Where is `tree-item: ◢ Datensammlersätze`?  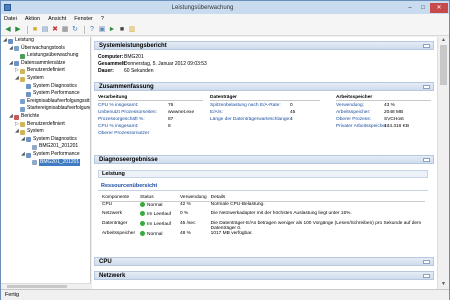
tree-item: ◢ Datensammlersätze is located at coordinates (45, 64).